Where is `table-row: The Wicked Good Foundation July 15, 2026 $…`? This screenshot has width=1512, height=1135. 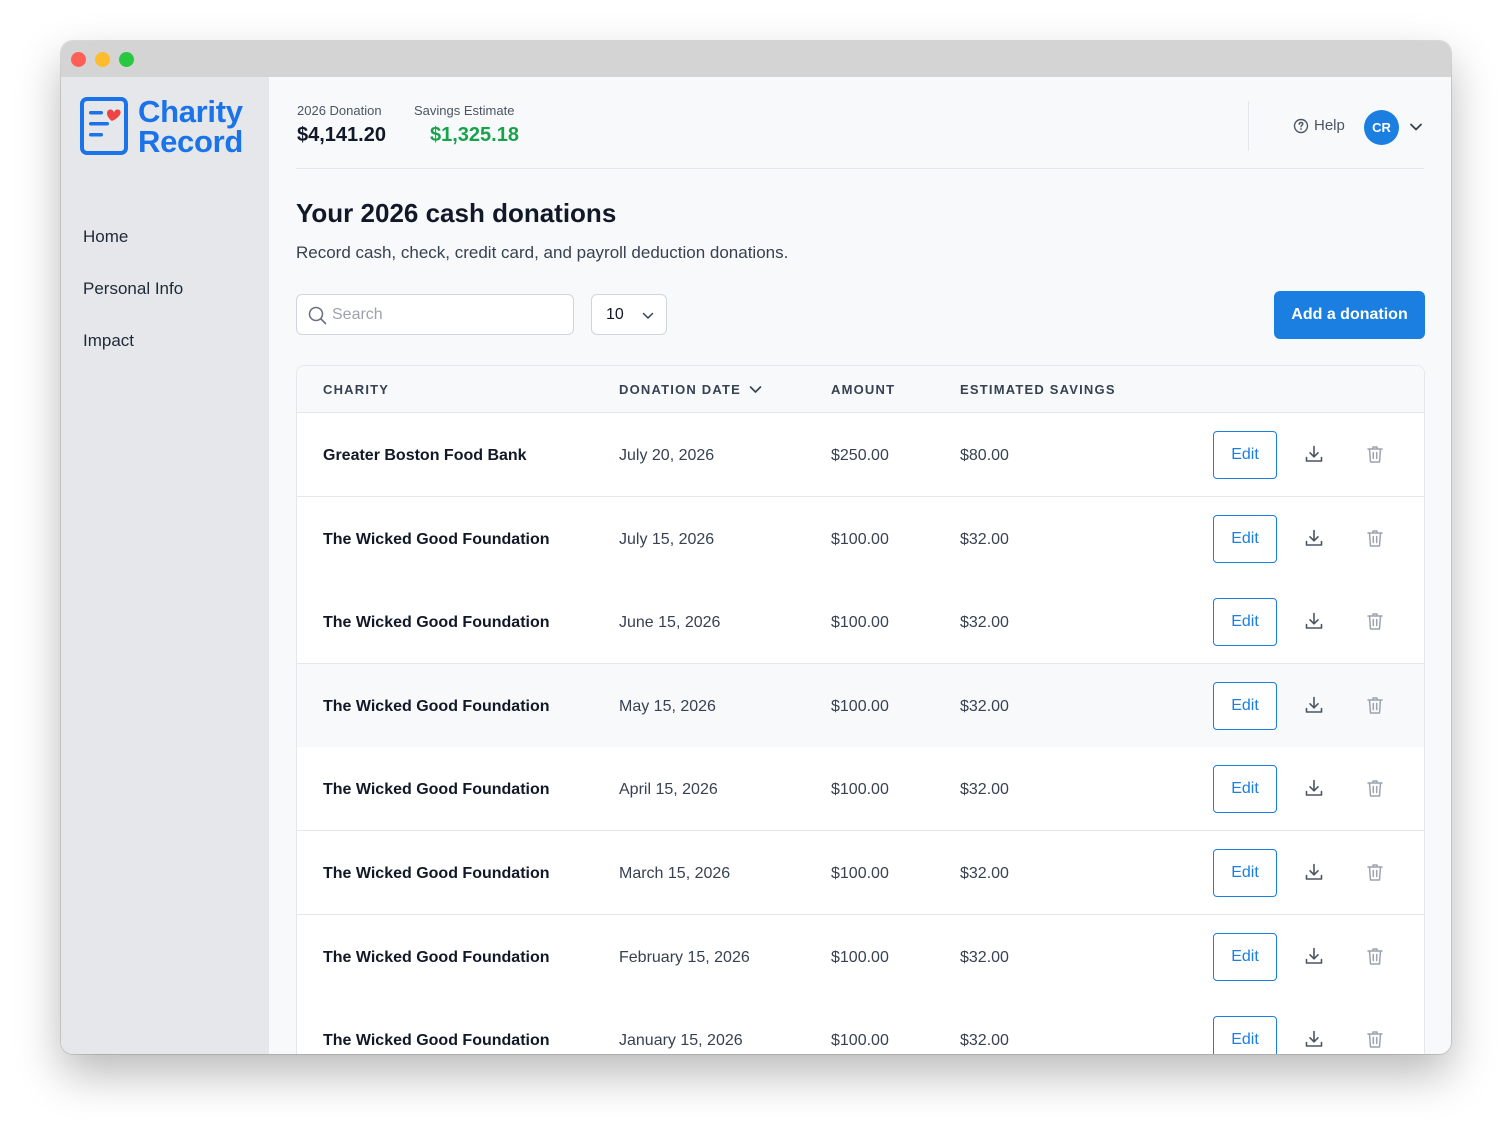 table-row: The Wicked Good Foundation July 15, 2026 $… is located at coordinates (860, 538).